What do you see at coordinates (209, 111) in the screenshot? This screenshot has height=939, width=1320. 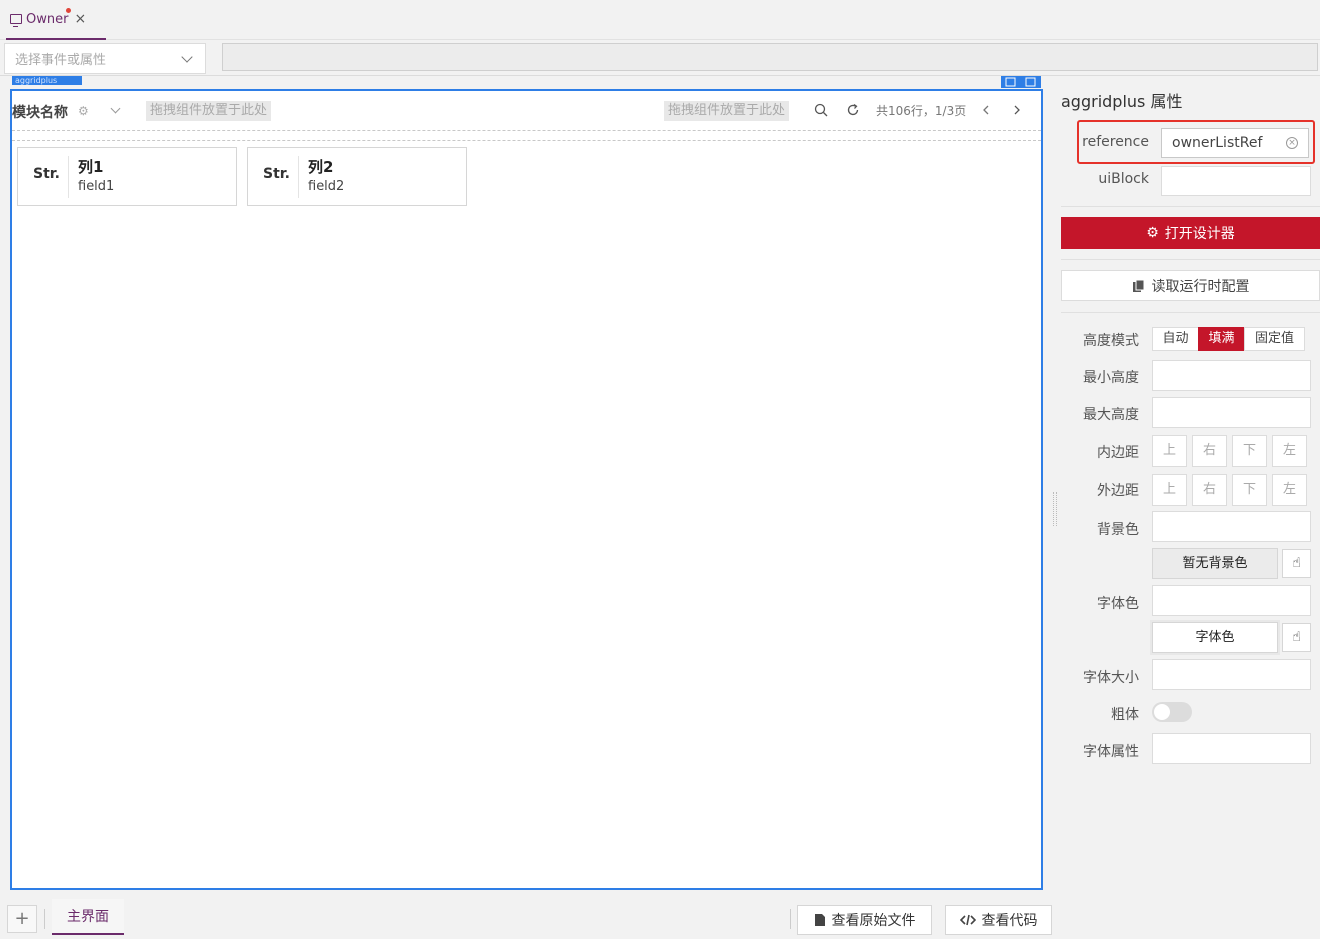 I see `drop-zone-left: 拖拽组件放置于此处` at bounding box center [209, 111].